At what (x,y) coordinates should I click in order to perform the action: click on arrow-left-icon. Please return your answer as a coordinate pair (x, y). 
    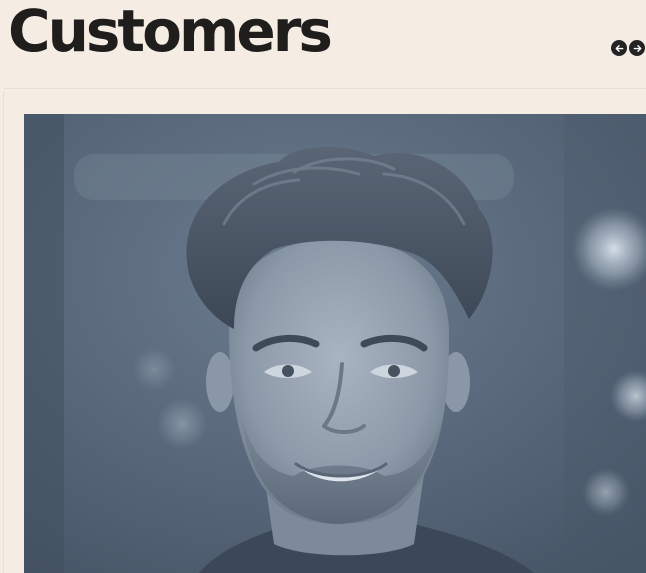
    Looking at the image, I should click on (619, 48).